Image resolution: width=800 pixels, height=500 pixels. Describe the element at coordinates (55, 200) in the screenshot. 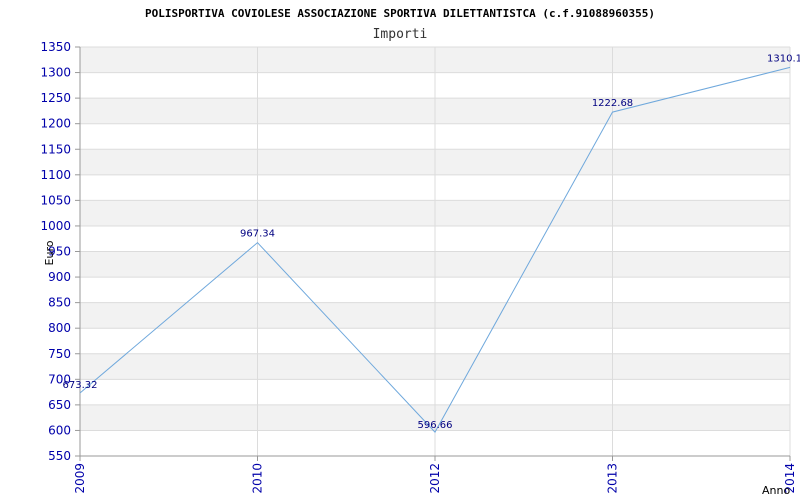

I see `y-tick-label: 1050` at that location.